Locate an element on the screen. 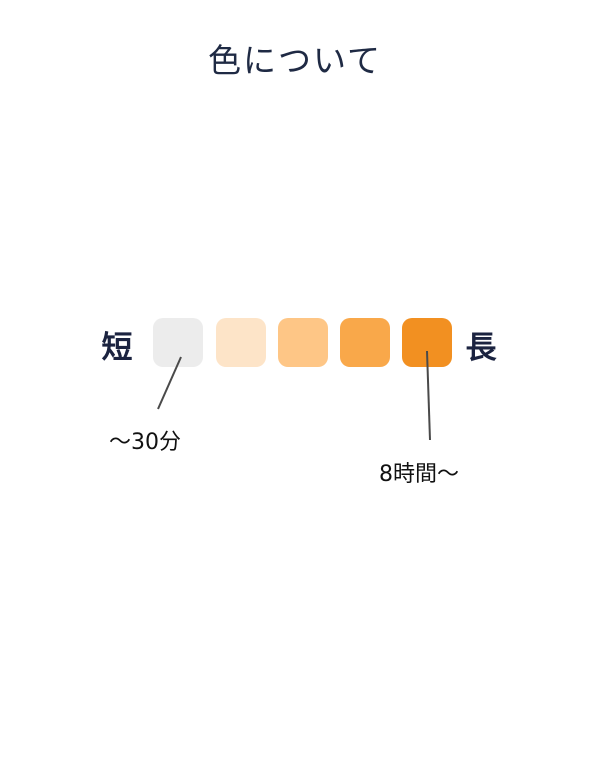 This screenshot has width=590, height=772. max-callout-label: 8時間〜 is located at coordinates (419, 474).